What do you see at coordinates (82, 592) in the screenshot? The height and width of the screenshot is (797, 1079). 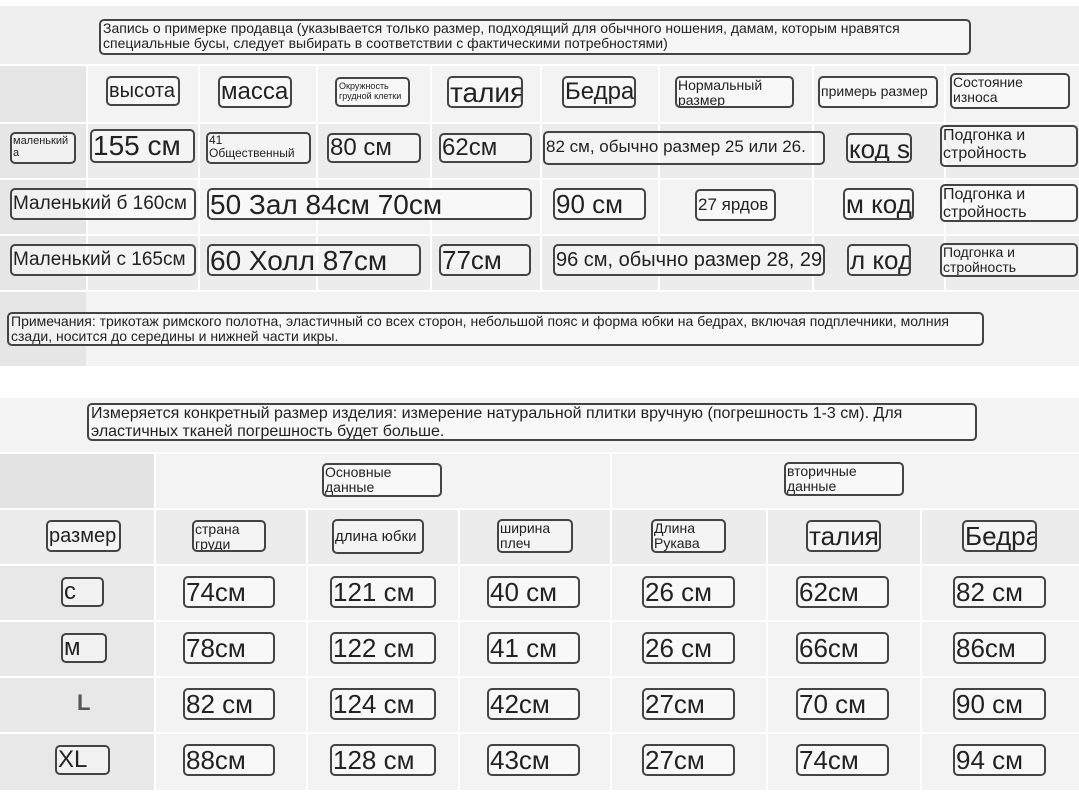 I see `size-s: с` at bounding box center [82, 592].